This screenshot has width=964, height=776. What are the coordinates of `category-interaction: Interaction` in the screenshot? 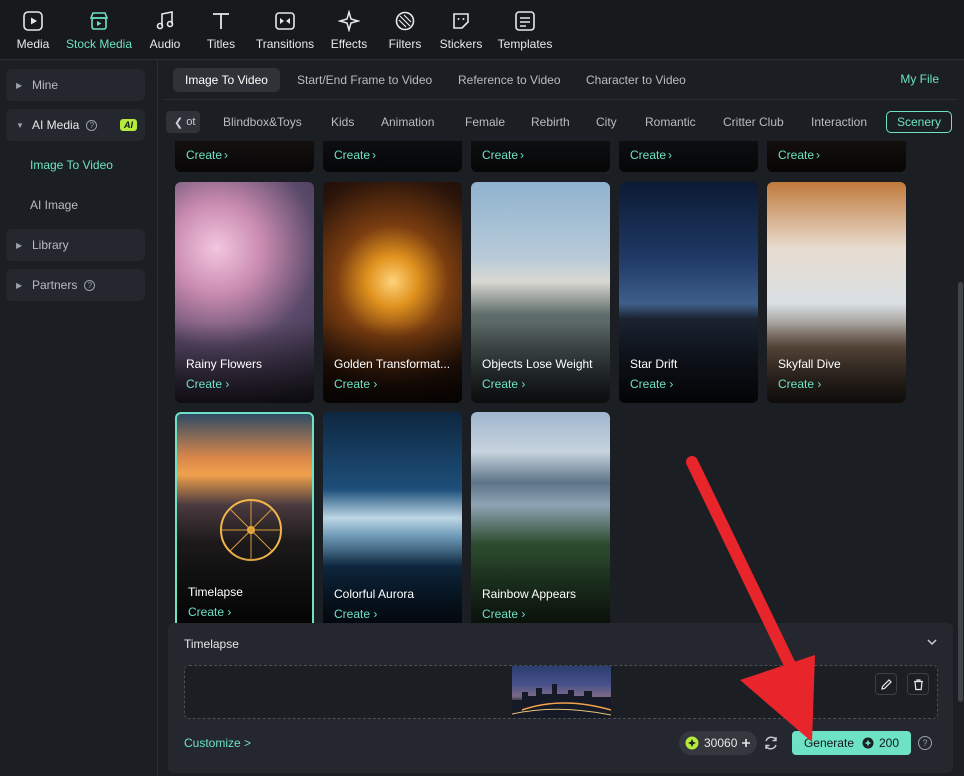 It's located at (839, 122).